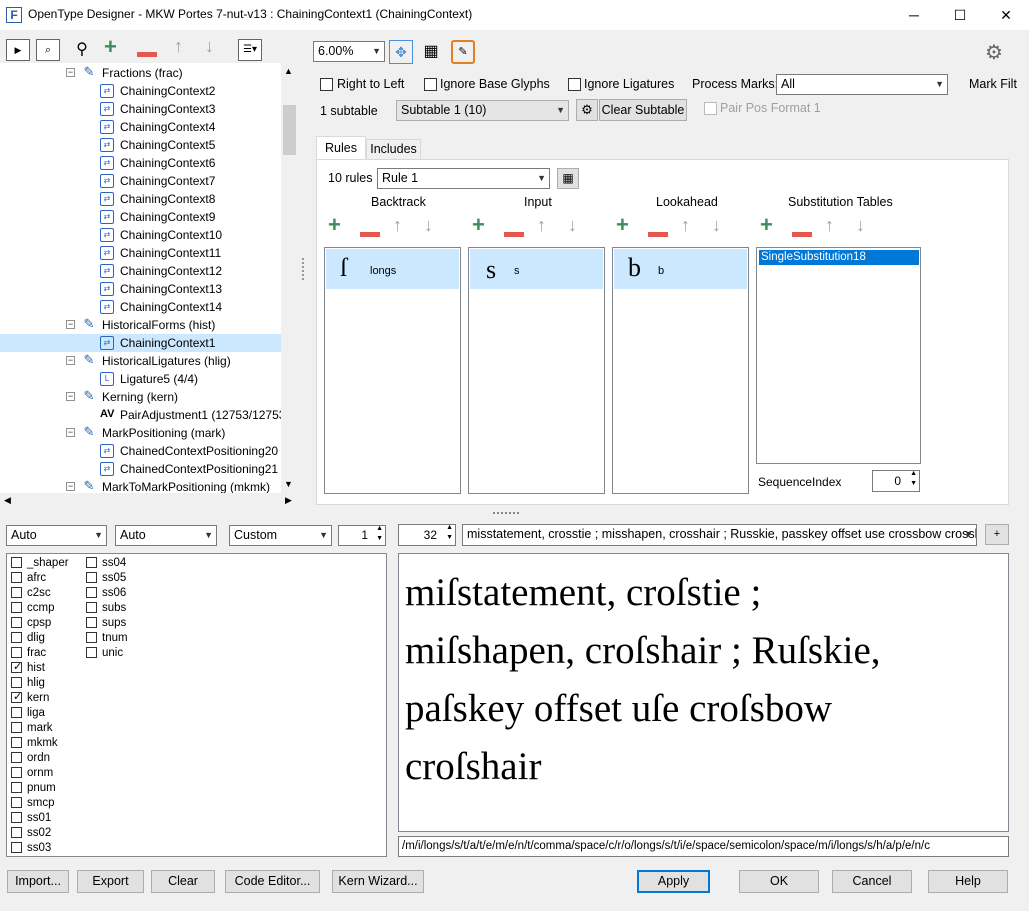  What do you see at coordinates (994, 52) in the screenshot?
I see `settings-gear-icon: ⚙` at bounding box center [994, 52].